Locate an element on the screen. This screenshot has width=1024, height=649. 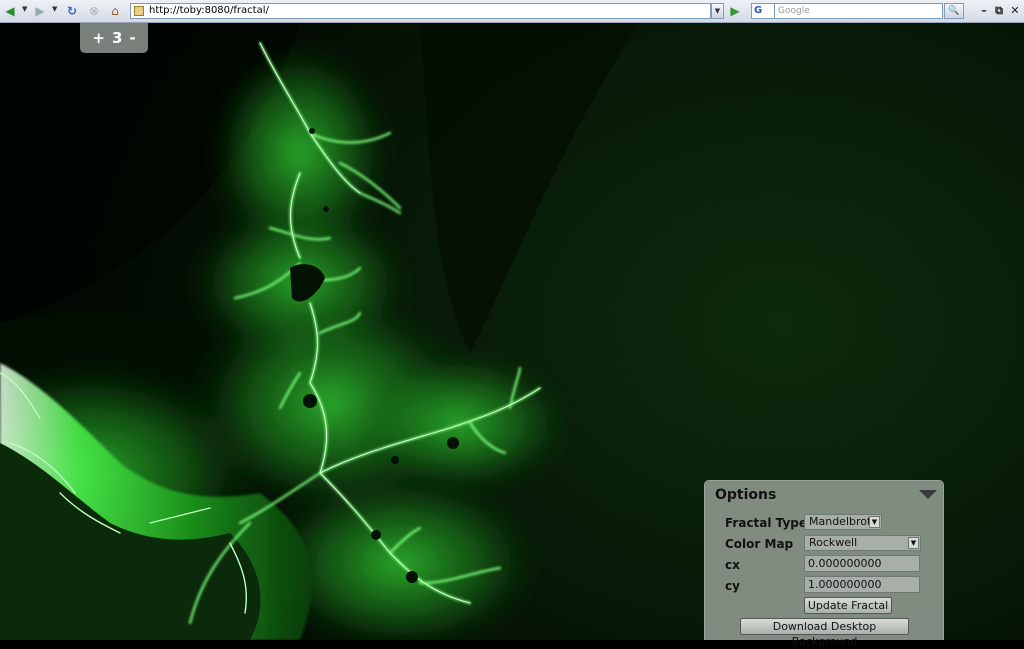
fractal-type-value: Mandelbrot is located at coordinates (840, 521).